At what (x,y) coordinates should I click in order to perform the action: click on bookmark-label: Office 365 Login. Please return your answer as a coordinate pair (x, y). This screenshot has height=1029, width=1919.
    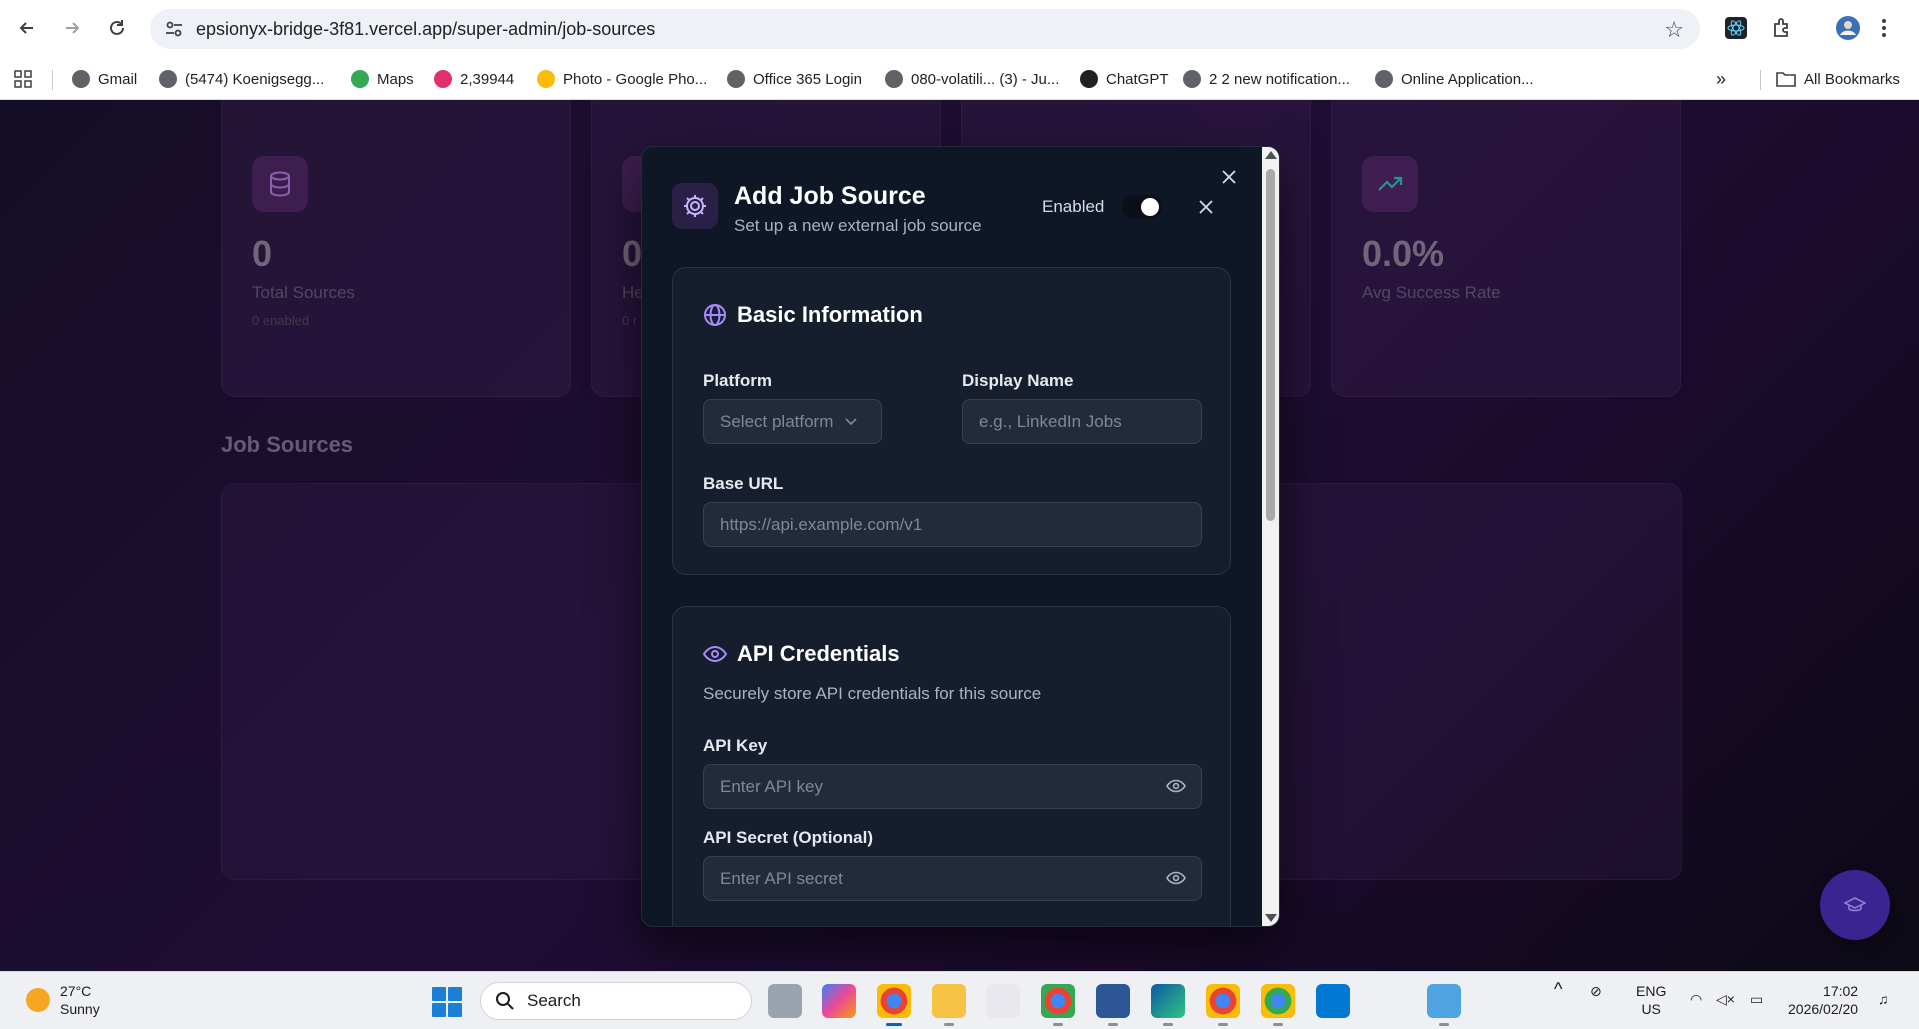
    Looking at the image, I should click on (807, 79).